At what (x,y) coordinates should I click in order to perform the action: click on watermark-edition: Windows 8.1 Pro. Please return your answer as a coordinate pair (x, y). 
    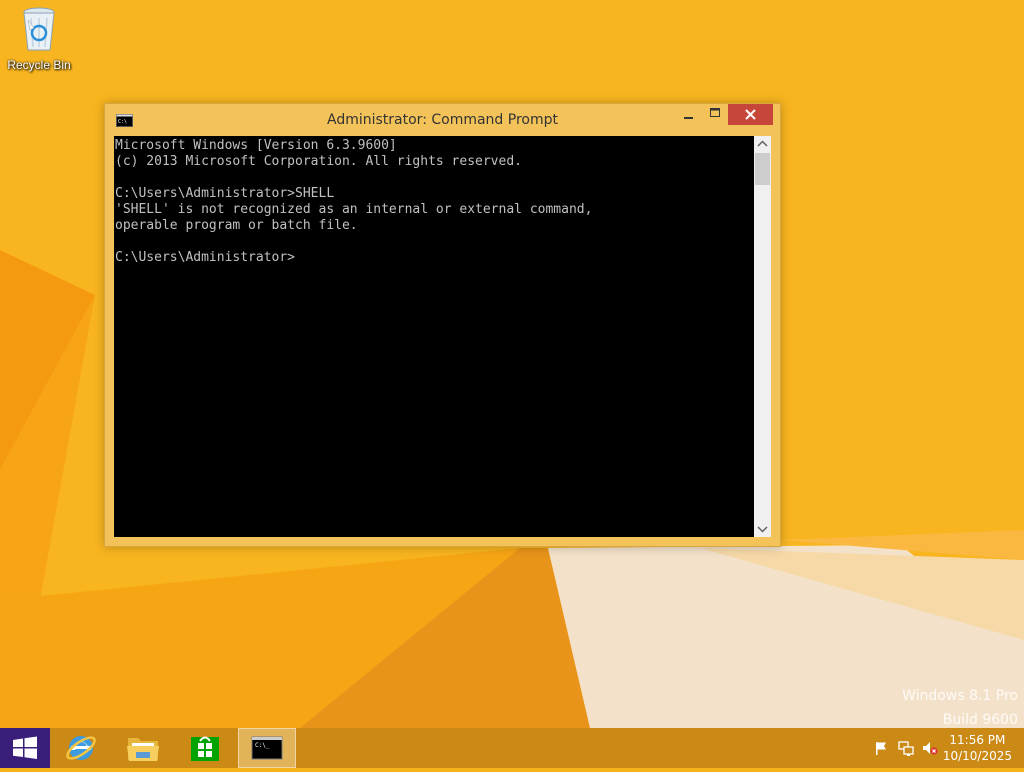
    Looking at the image, I should click on (960, 696).